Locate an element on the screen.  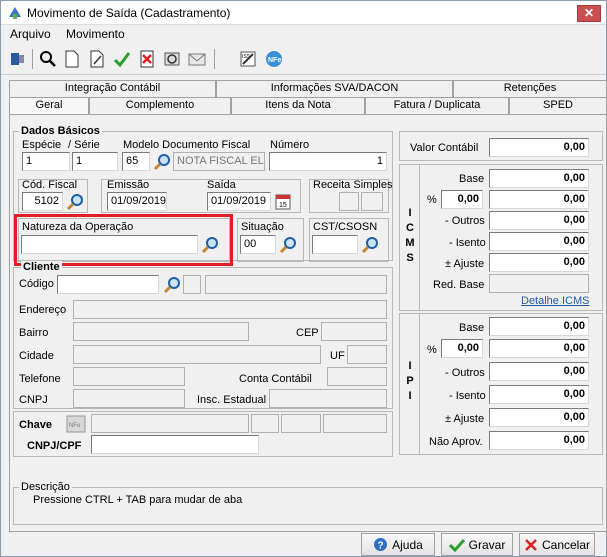
ipi-ajuste-input: 0,00 is located at coordinates (539, 417).